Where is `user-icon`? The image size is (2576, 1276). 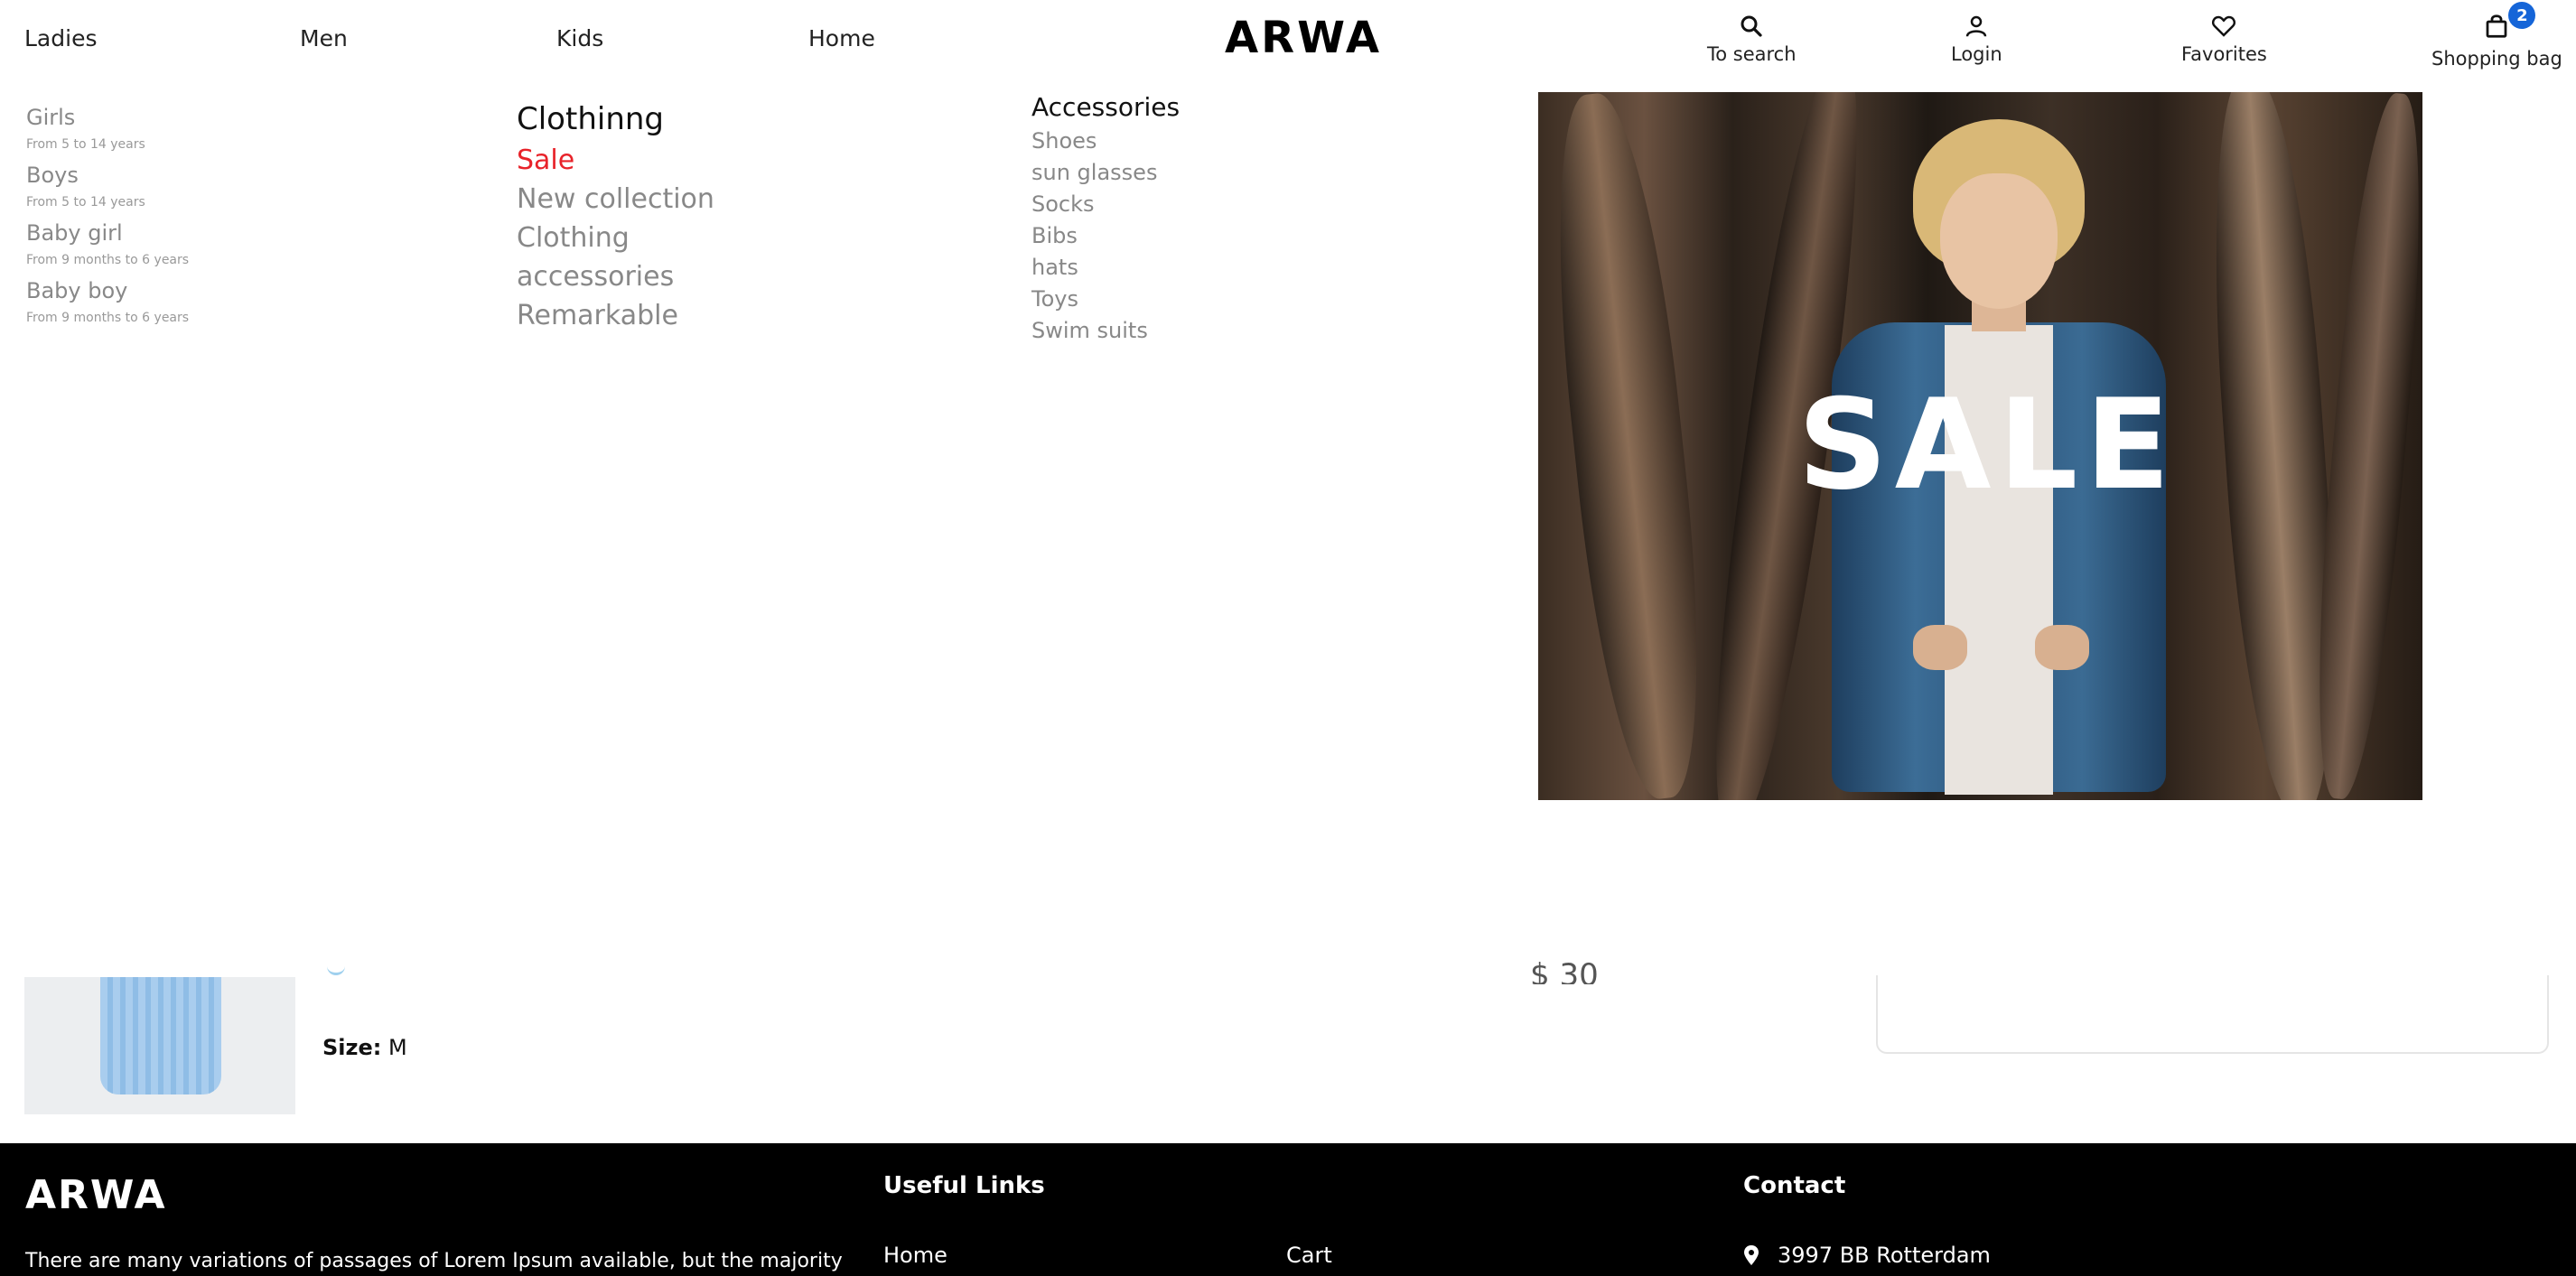 user-icon is located at coordinates (1977, 26).